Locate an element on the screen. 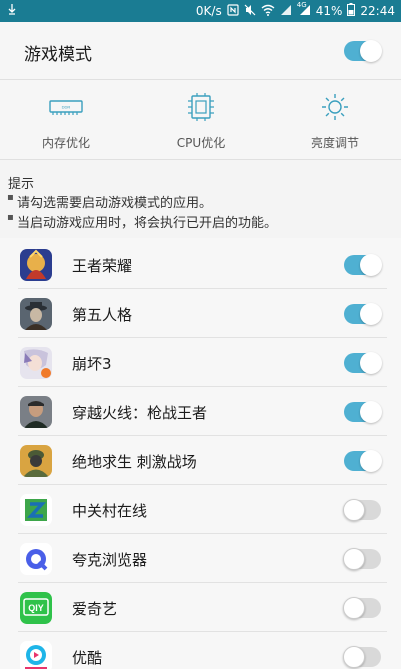  game-mode-title: 游戏模式 is located at coordinates (58, 55).